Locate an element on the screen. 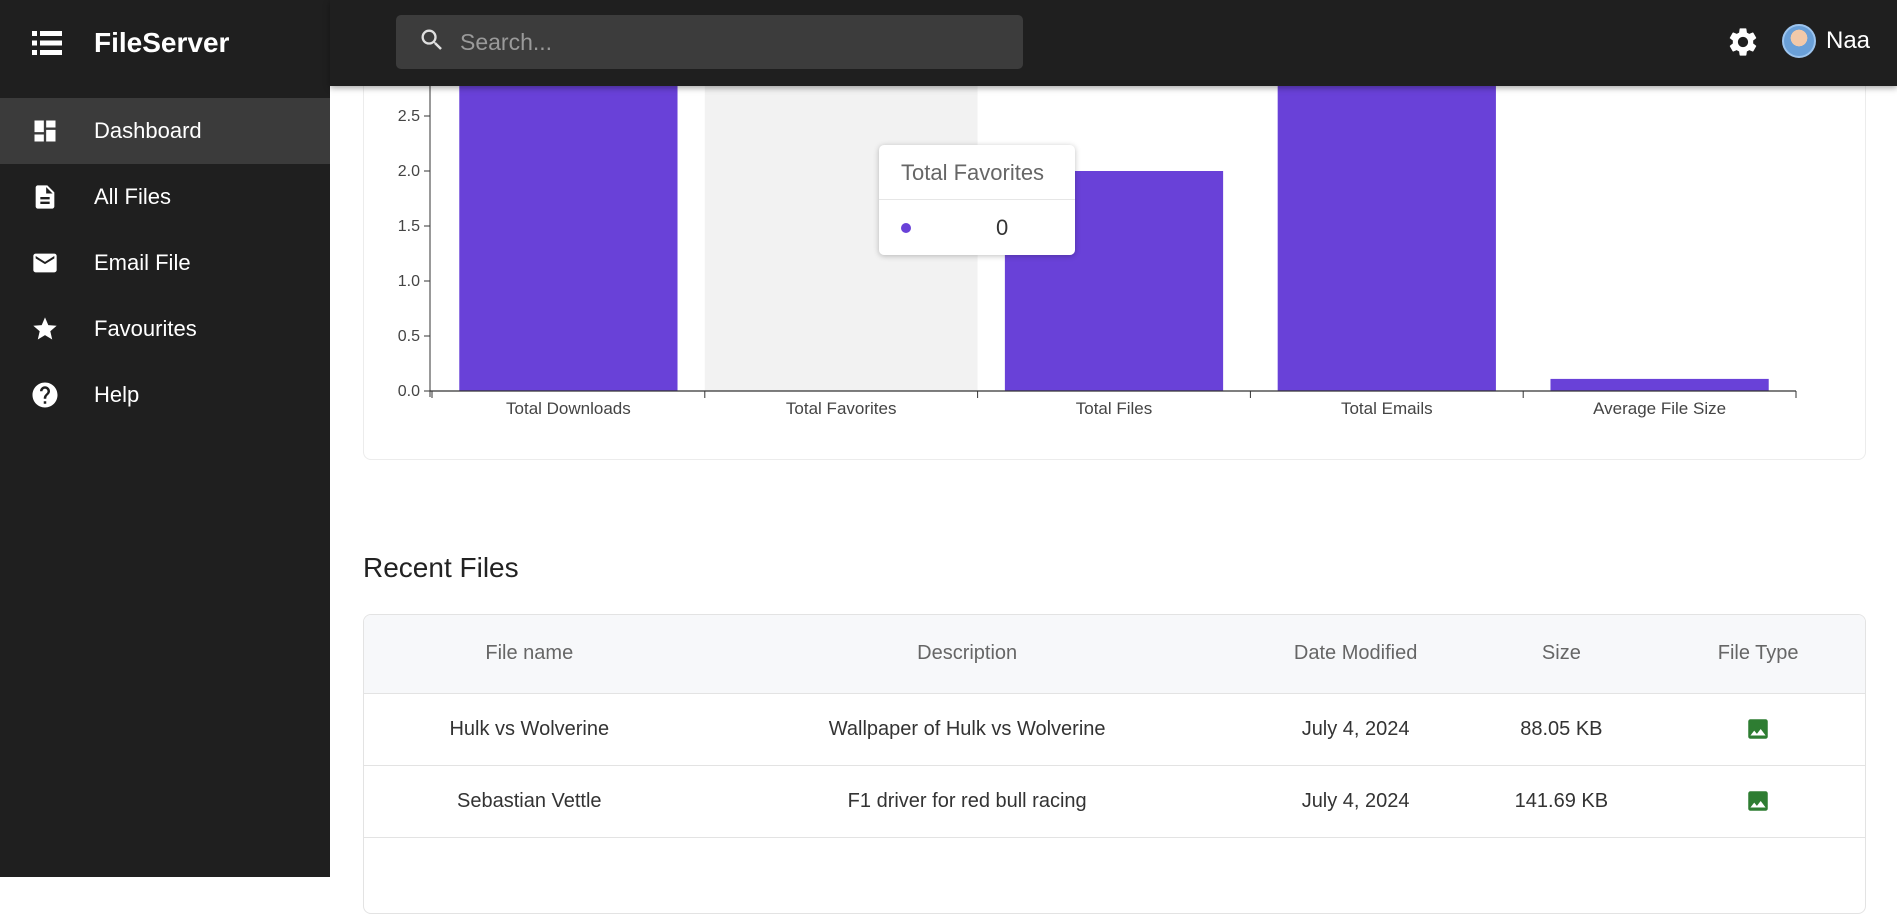  y-tick-label: 1.0 is located at coordinates (409, 281).